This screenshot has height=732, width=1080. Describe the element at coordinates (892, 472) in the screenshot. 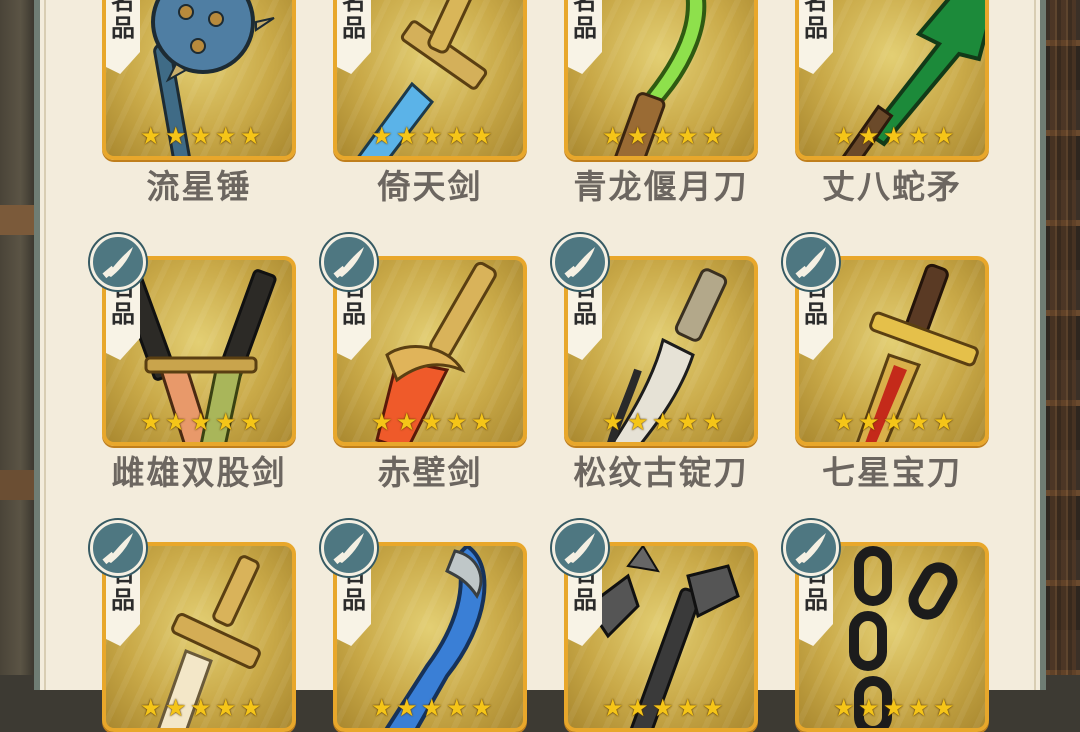

I see `weapon-name: 七星宝刀` at that location.